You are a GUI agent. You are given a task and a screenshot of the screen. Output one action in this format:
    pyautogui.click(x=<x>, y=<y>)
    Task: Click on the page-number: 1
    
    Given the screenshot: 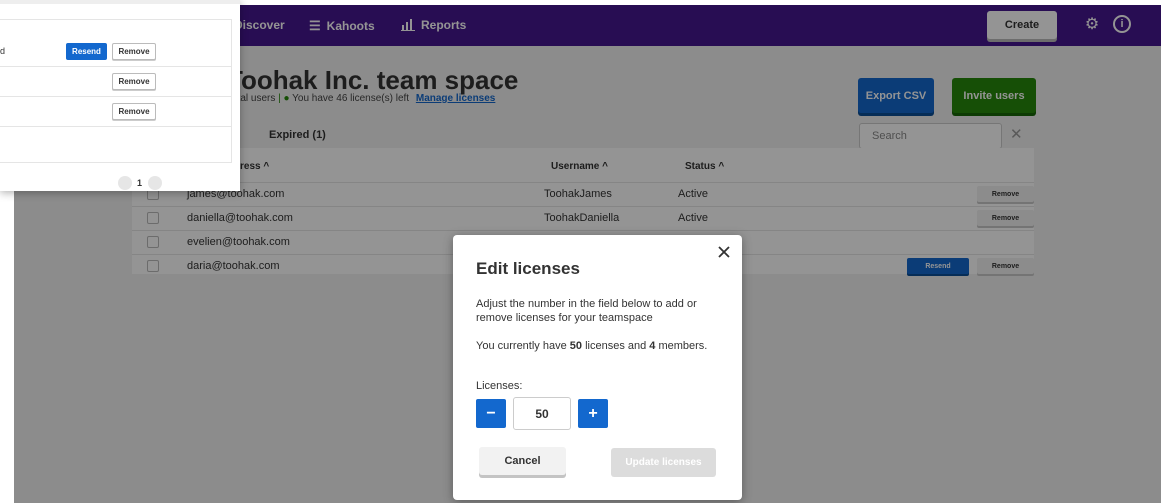 What is the action you would take?
    pyautogui.click(x=139, y=183)
    